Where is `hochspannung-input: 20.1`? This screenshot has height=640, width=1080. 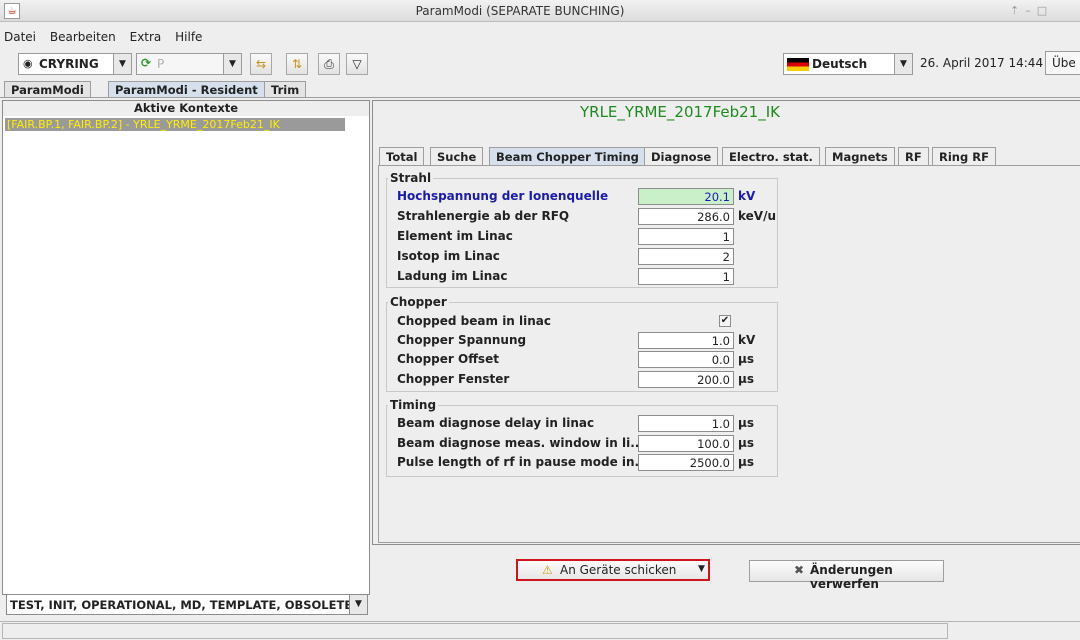
hochspannung-input: 20.1 is located at coordinates (686, 196).